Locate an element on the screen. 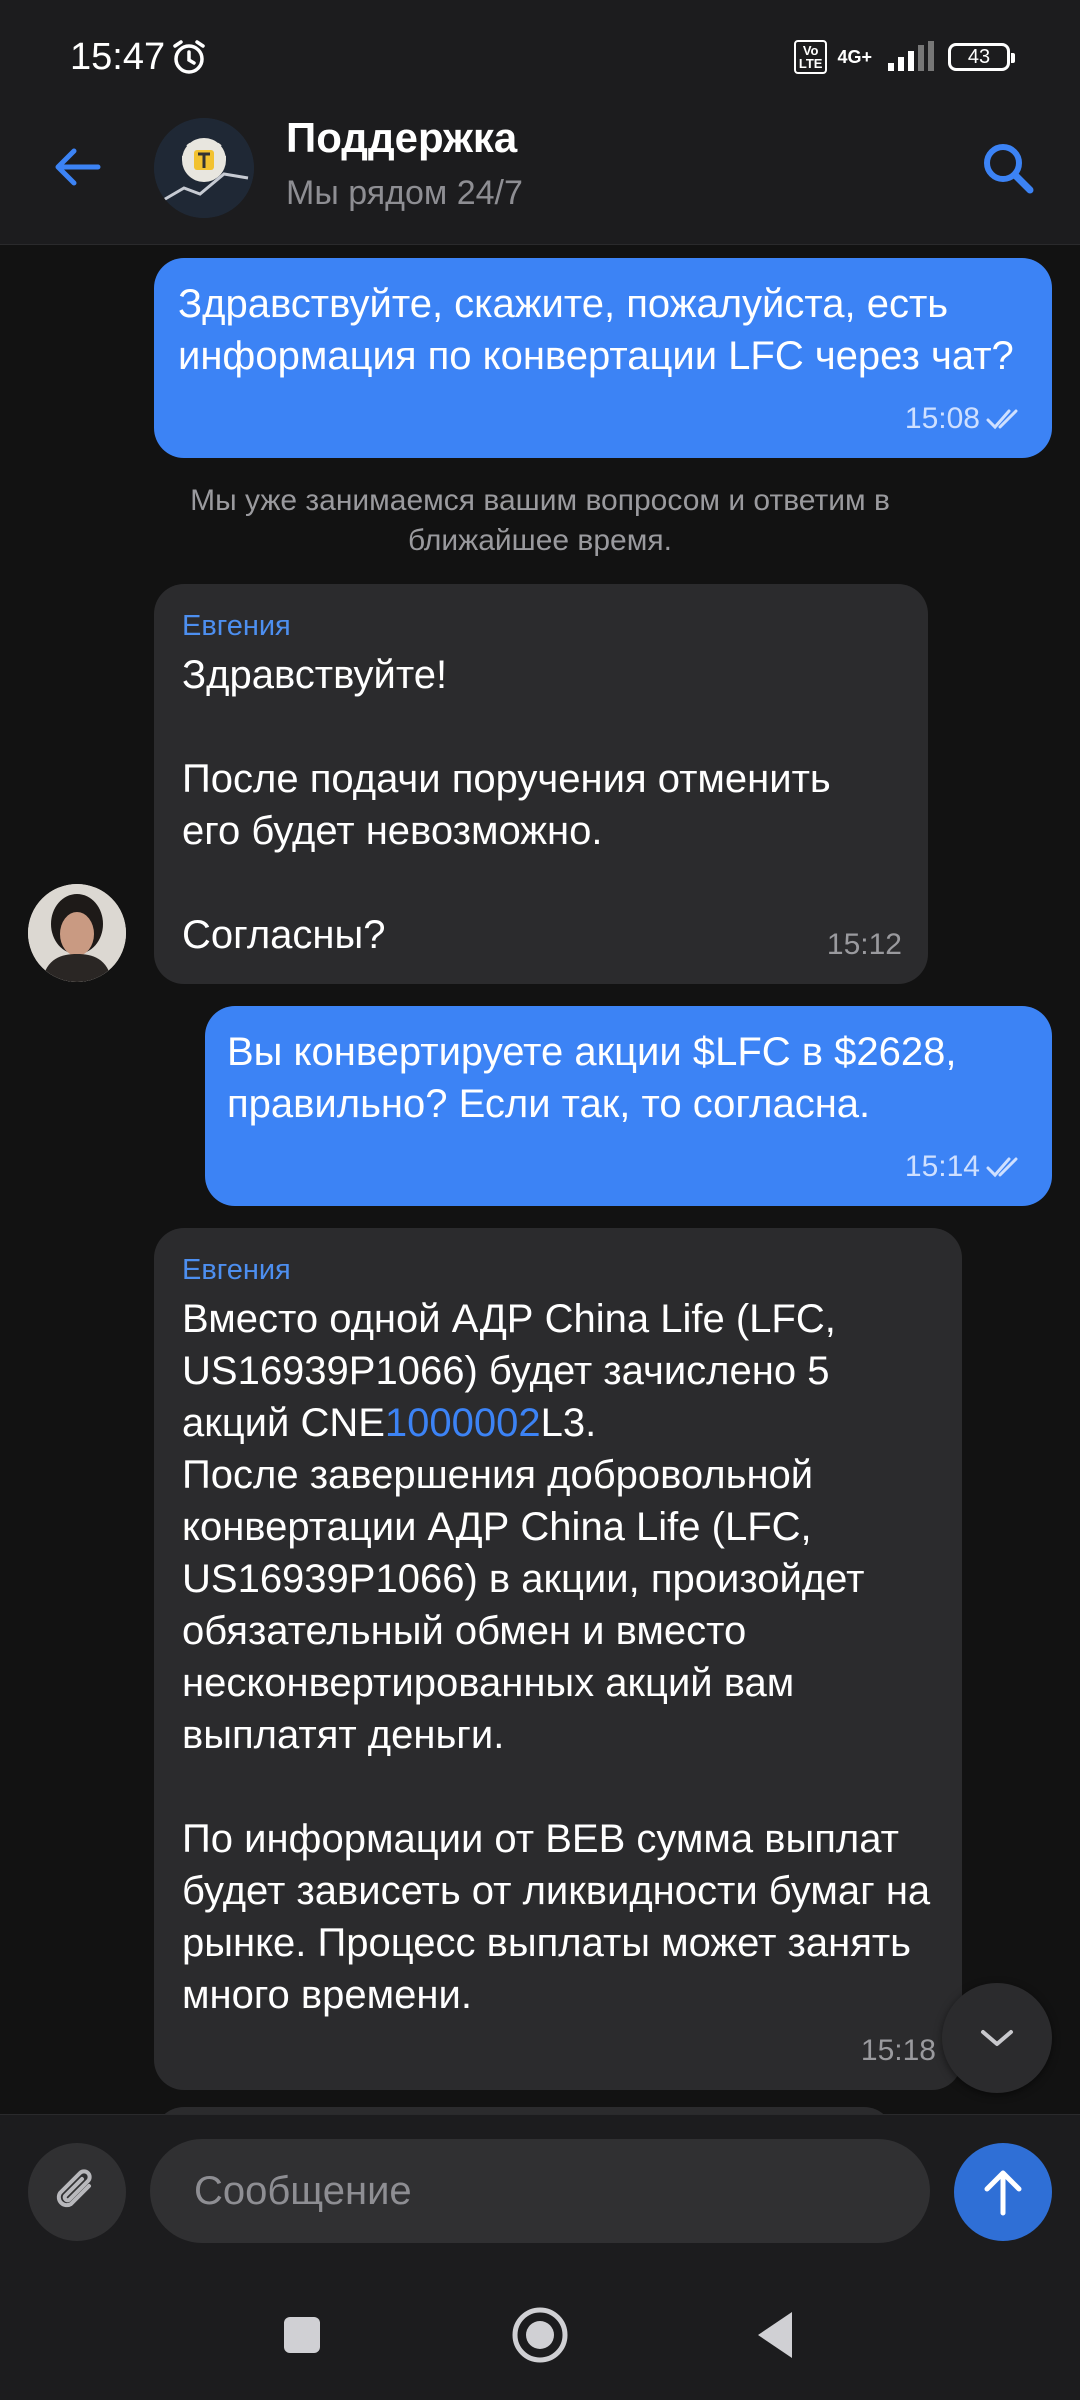 Image resolution: width=1080 pixels, height=2400 pixels. message-input is located at coordinates (540, 2191).